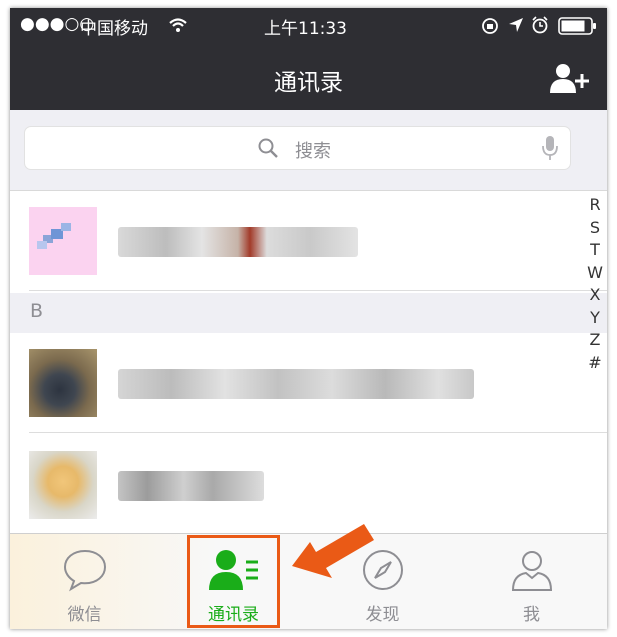 The width and height of the screenshot is (617, 637). What do you see at coordinates (595, 295) in the screenshot?
I see `index-letter: X` at bounding box center [595, 295].